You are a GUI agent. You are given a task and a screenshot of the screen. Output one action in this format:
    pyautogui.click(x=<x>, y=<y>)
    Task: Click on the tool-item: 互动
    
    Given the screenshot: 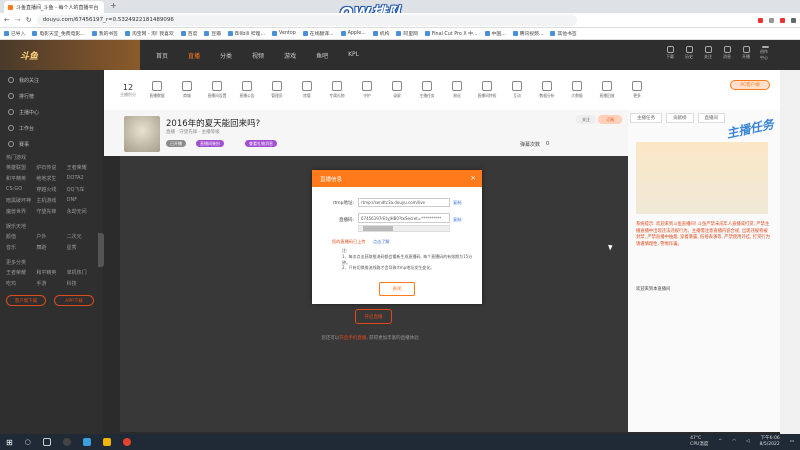 What is the action you would take?
    pyautogui.click(x=517, y=90)
    